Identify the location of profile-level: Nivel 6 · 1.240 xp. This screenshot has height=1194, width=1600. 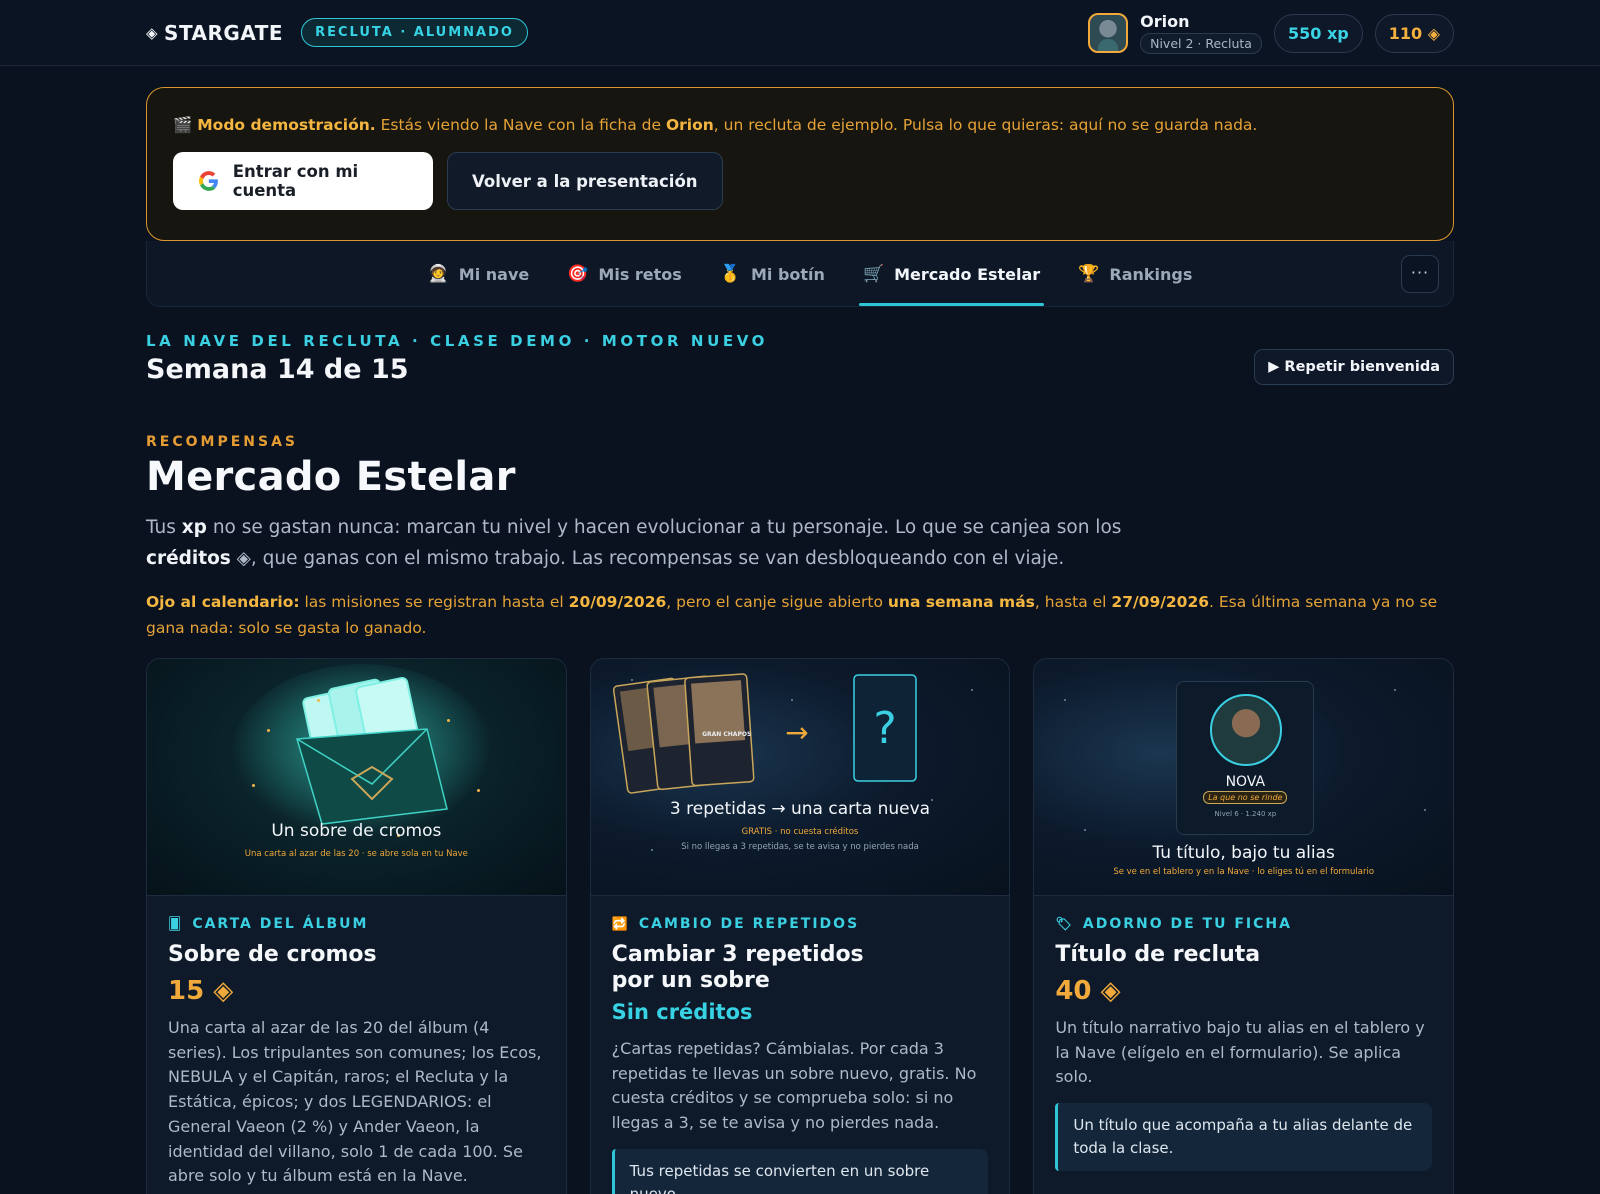
(1245, 814).